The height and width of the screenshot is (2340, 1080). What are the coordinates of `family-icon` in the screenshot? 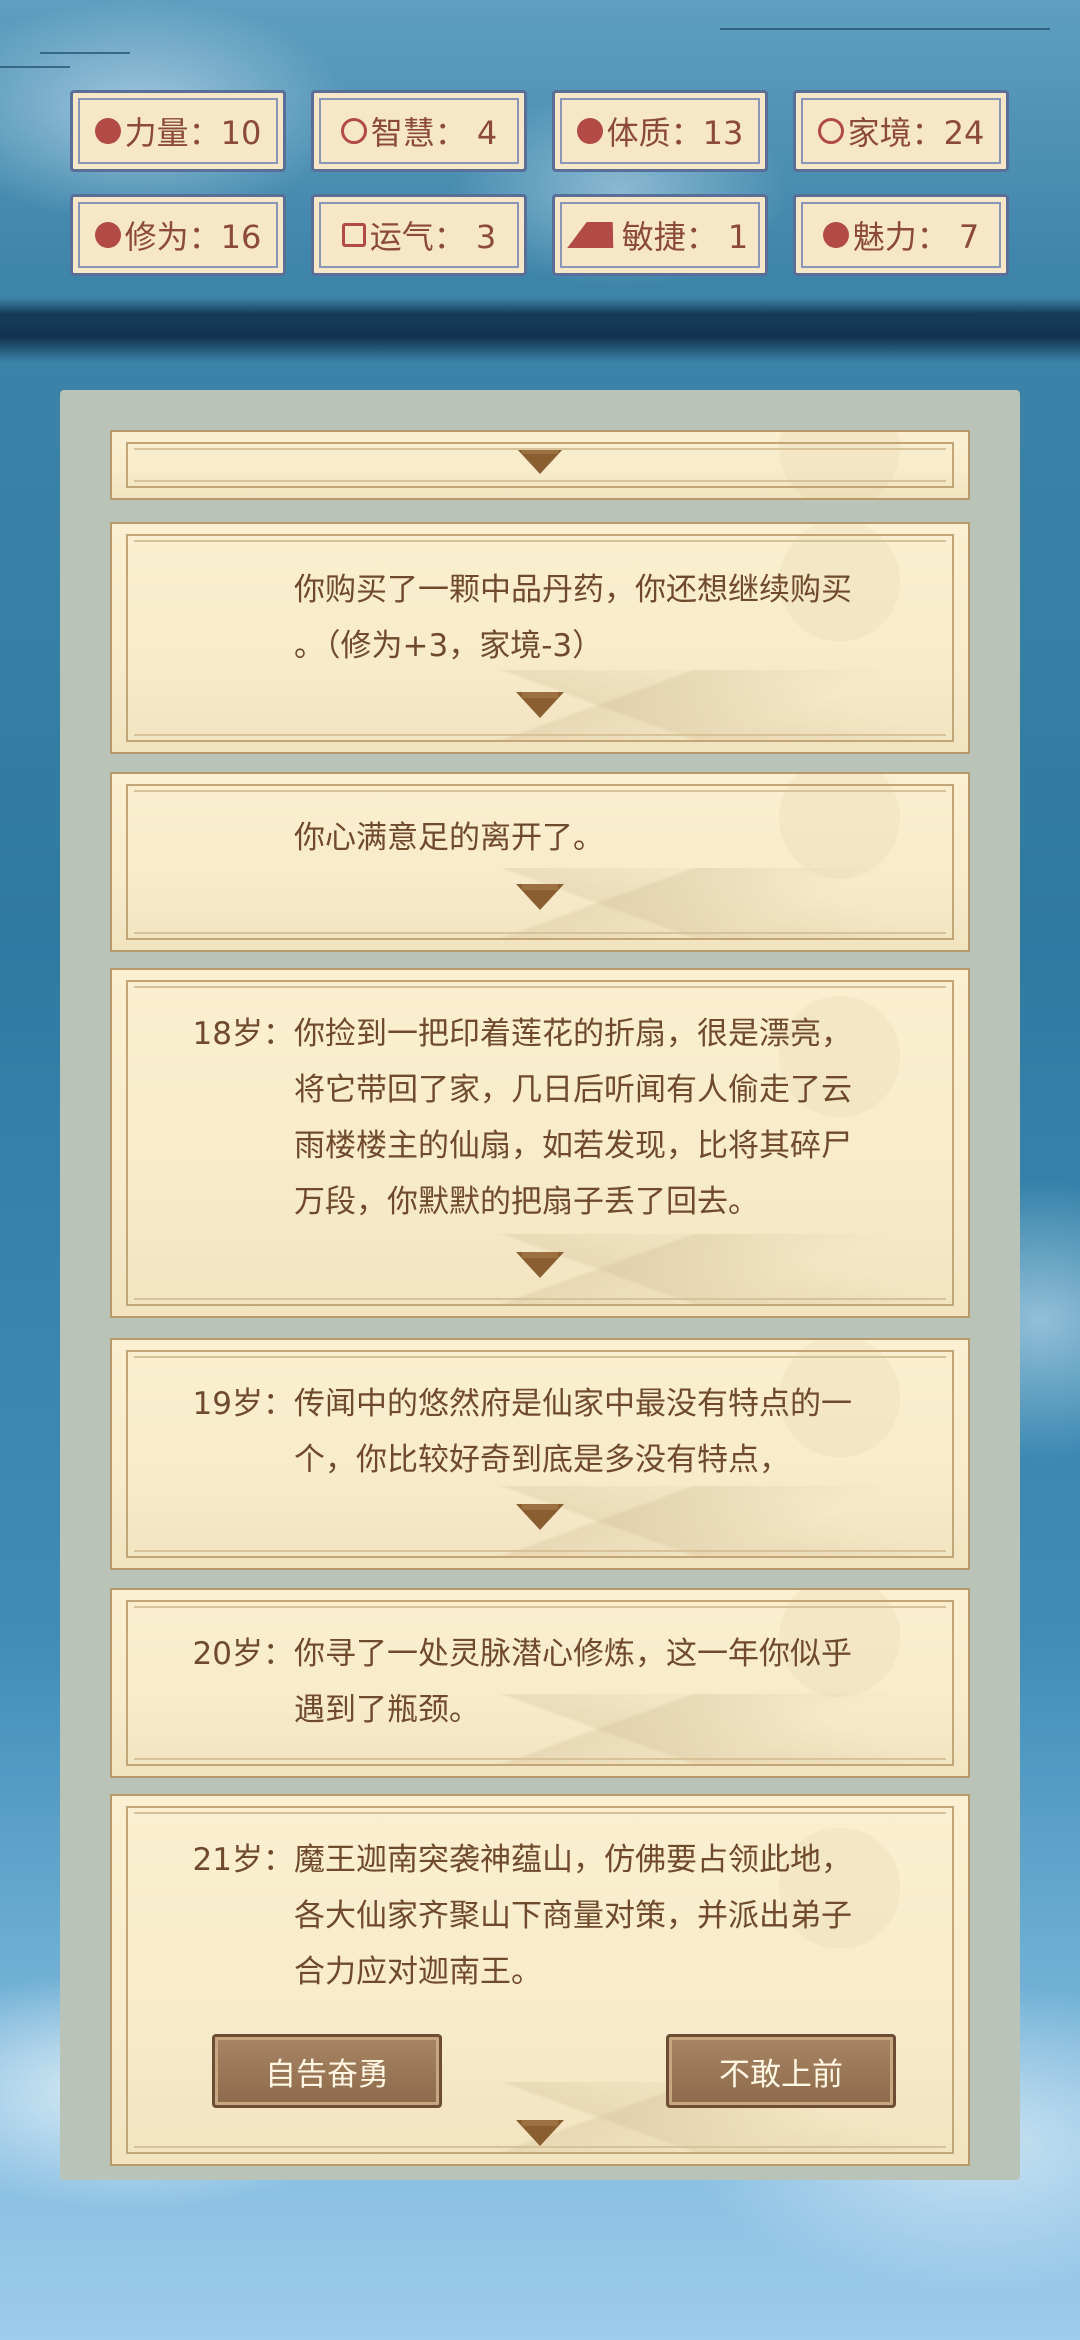 It's located at (830, 131).